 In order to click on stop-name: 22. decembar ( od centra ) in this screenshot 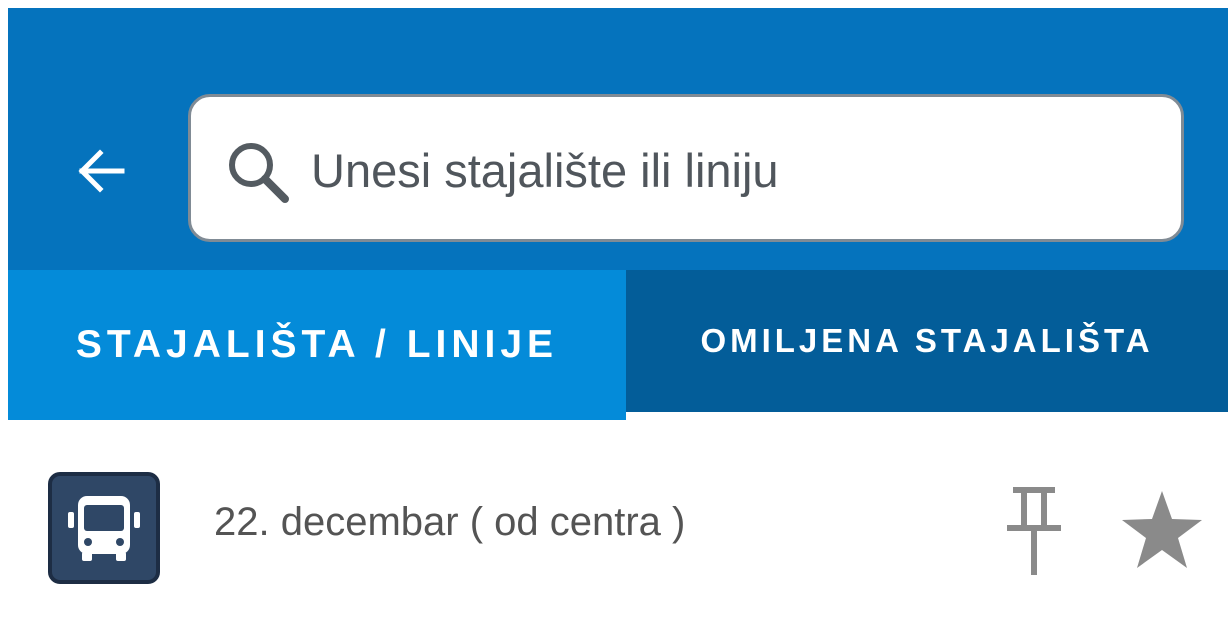, I will do `click(450, 522)`.